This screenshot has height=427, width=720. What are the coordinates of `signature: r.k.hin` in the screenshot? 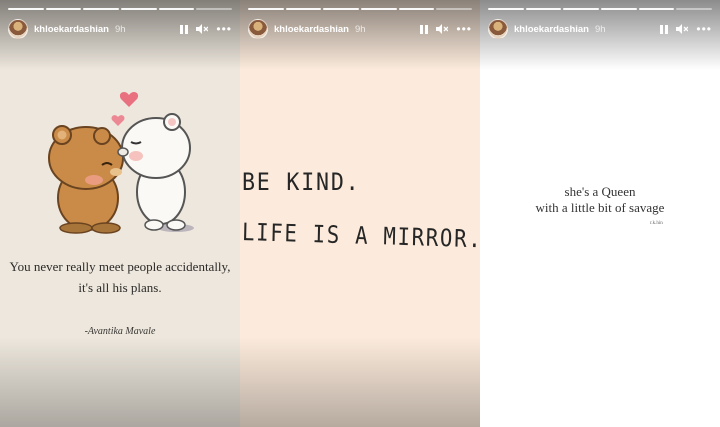 It's located at (656, 223).